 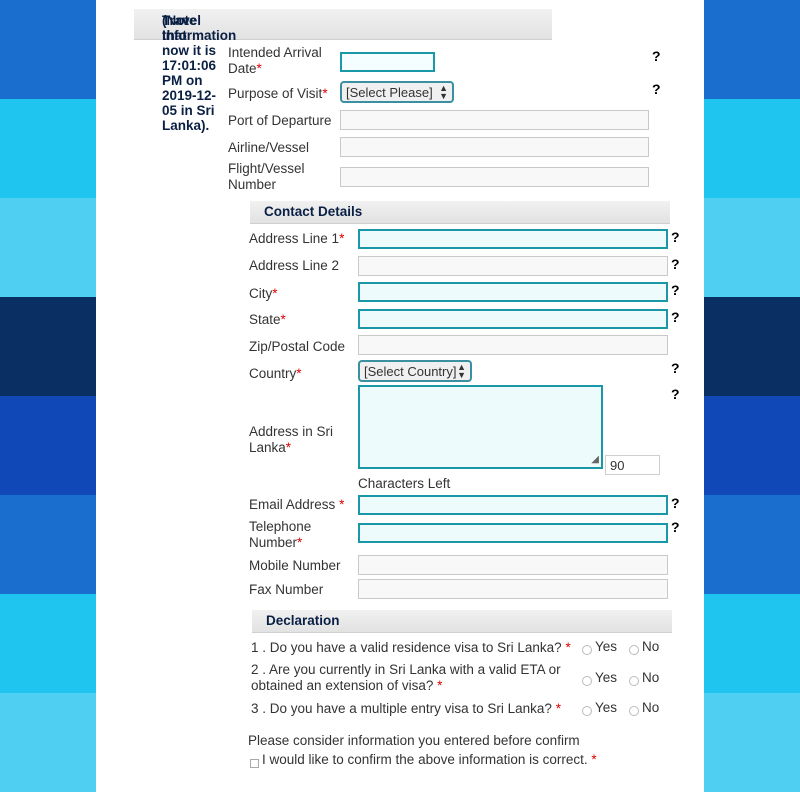 I want to click on address2-input, so click(x=513, y=266).